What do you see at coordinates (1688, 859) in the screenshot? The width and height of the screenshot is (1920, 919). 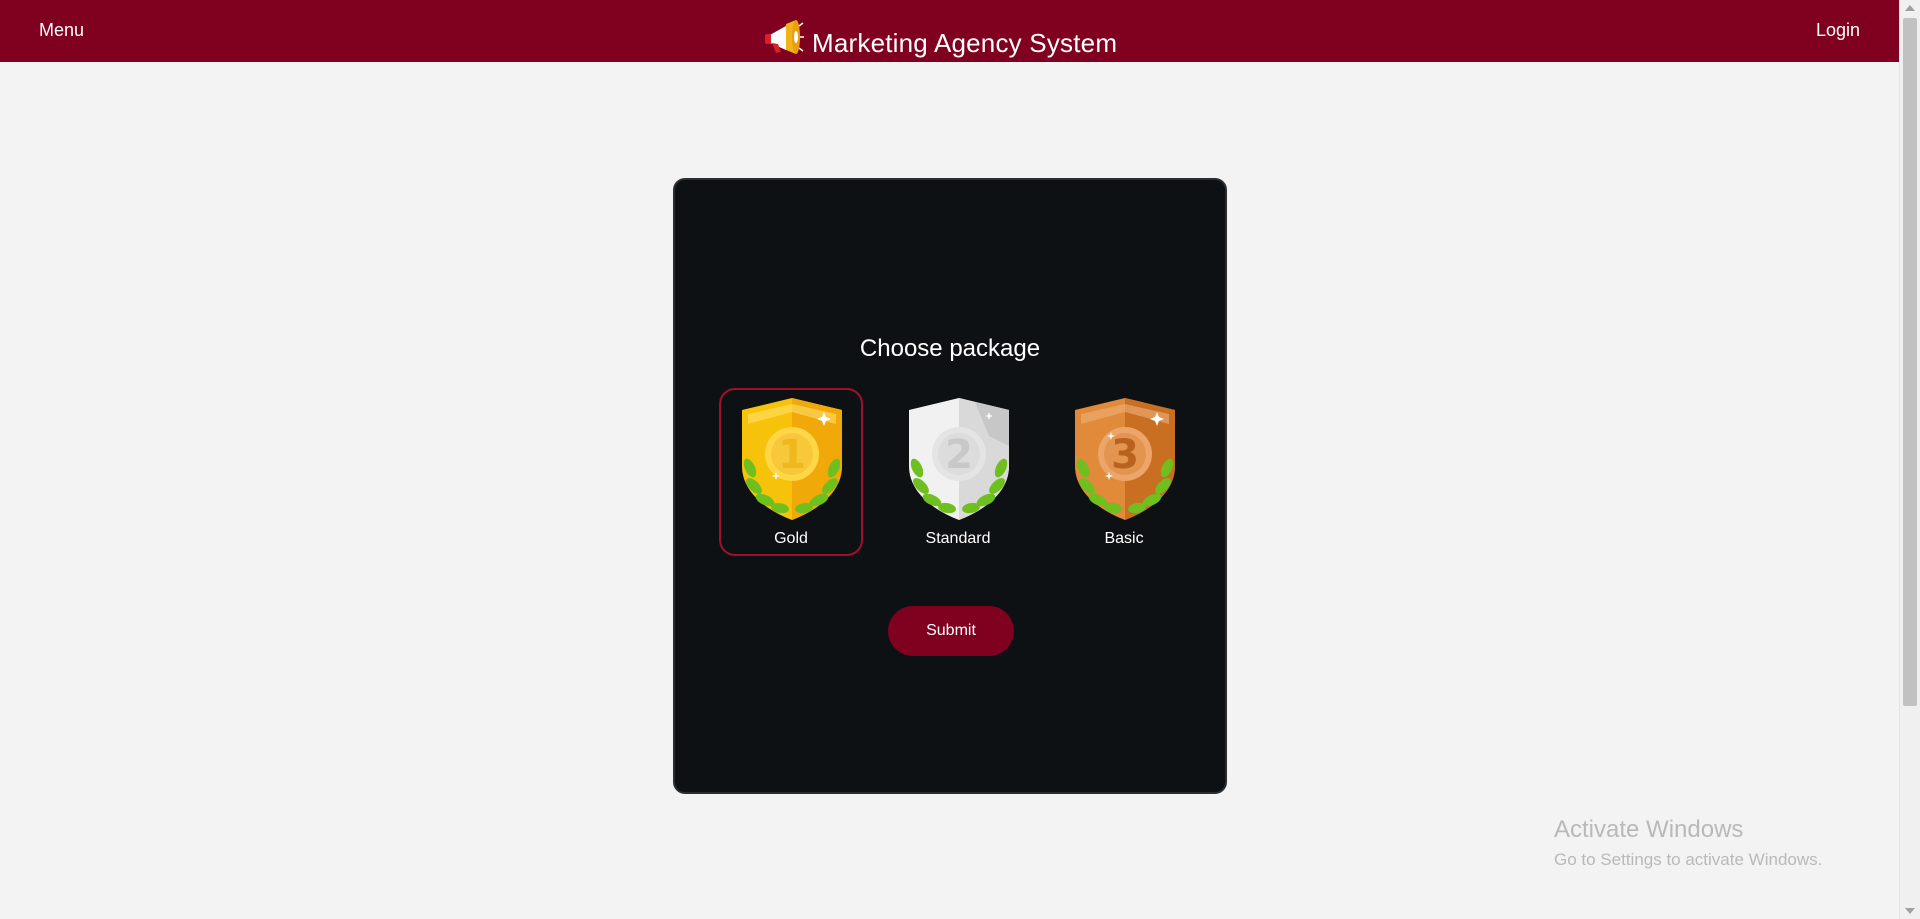 I see `watermark-subtitle: Go to Settings to activate Windows.` at bounding box center [1688, 859].